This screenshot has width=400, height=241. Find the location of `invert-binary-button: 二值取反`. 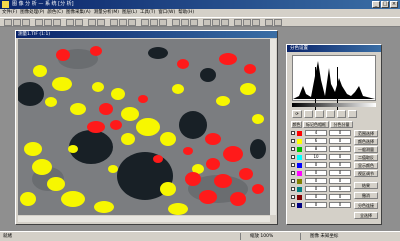

invert-binary-button: 二值取反 is located at coordinates (366, 157).